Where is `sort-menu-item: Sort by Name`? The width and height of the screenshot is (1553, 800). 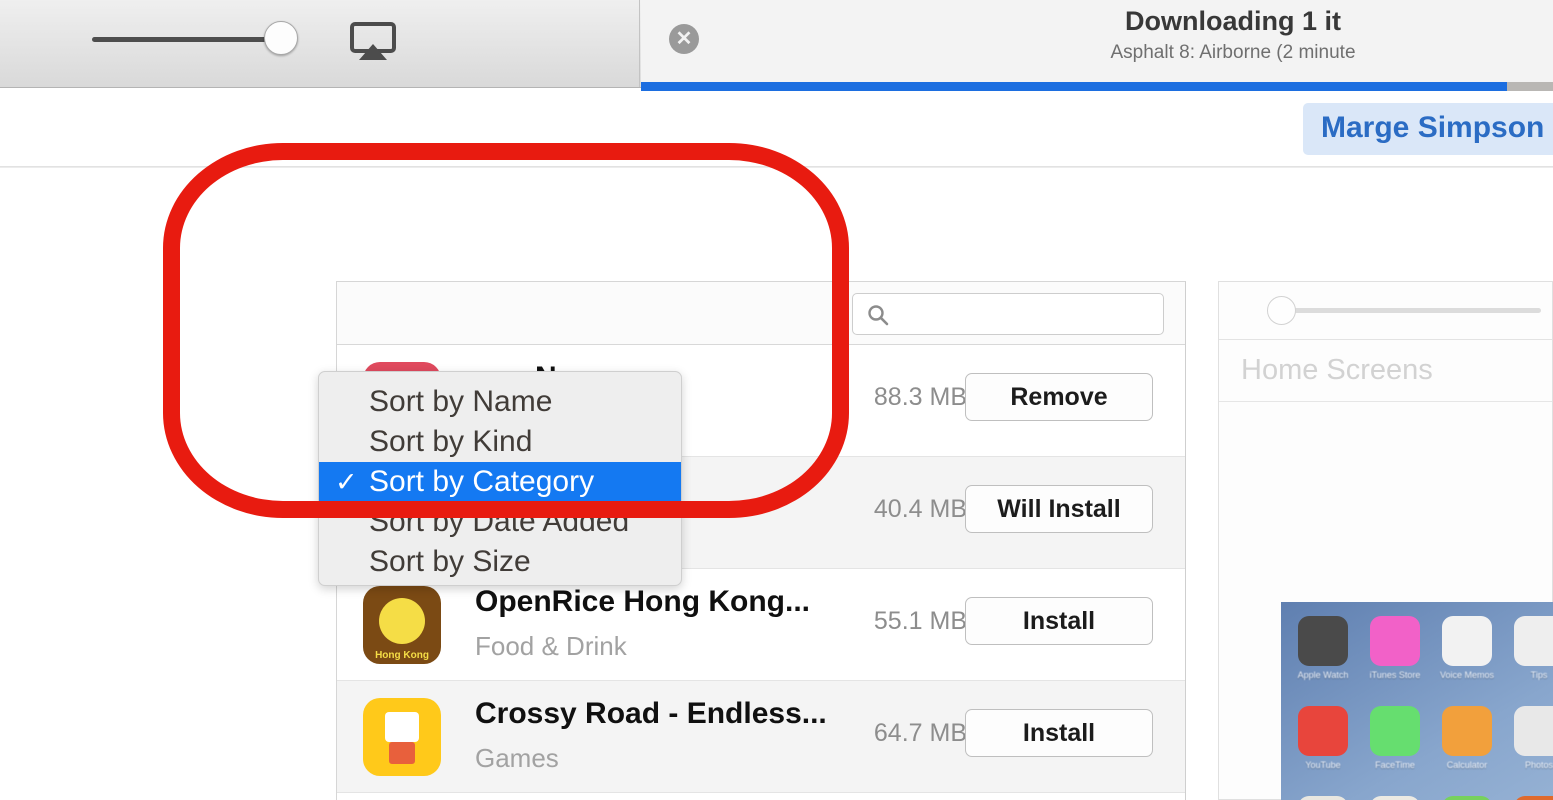 sort-menu-item: Sort by Name is located at coordinates (500, 402).